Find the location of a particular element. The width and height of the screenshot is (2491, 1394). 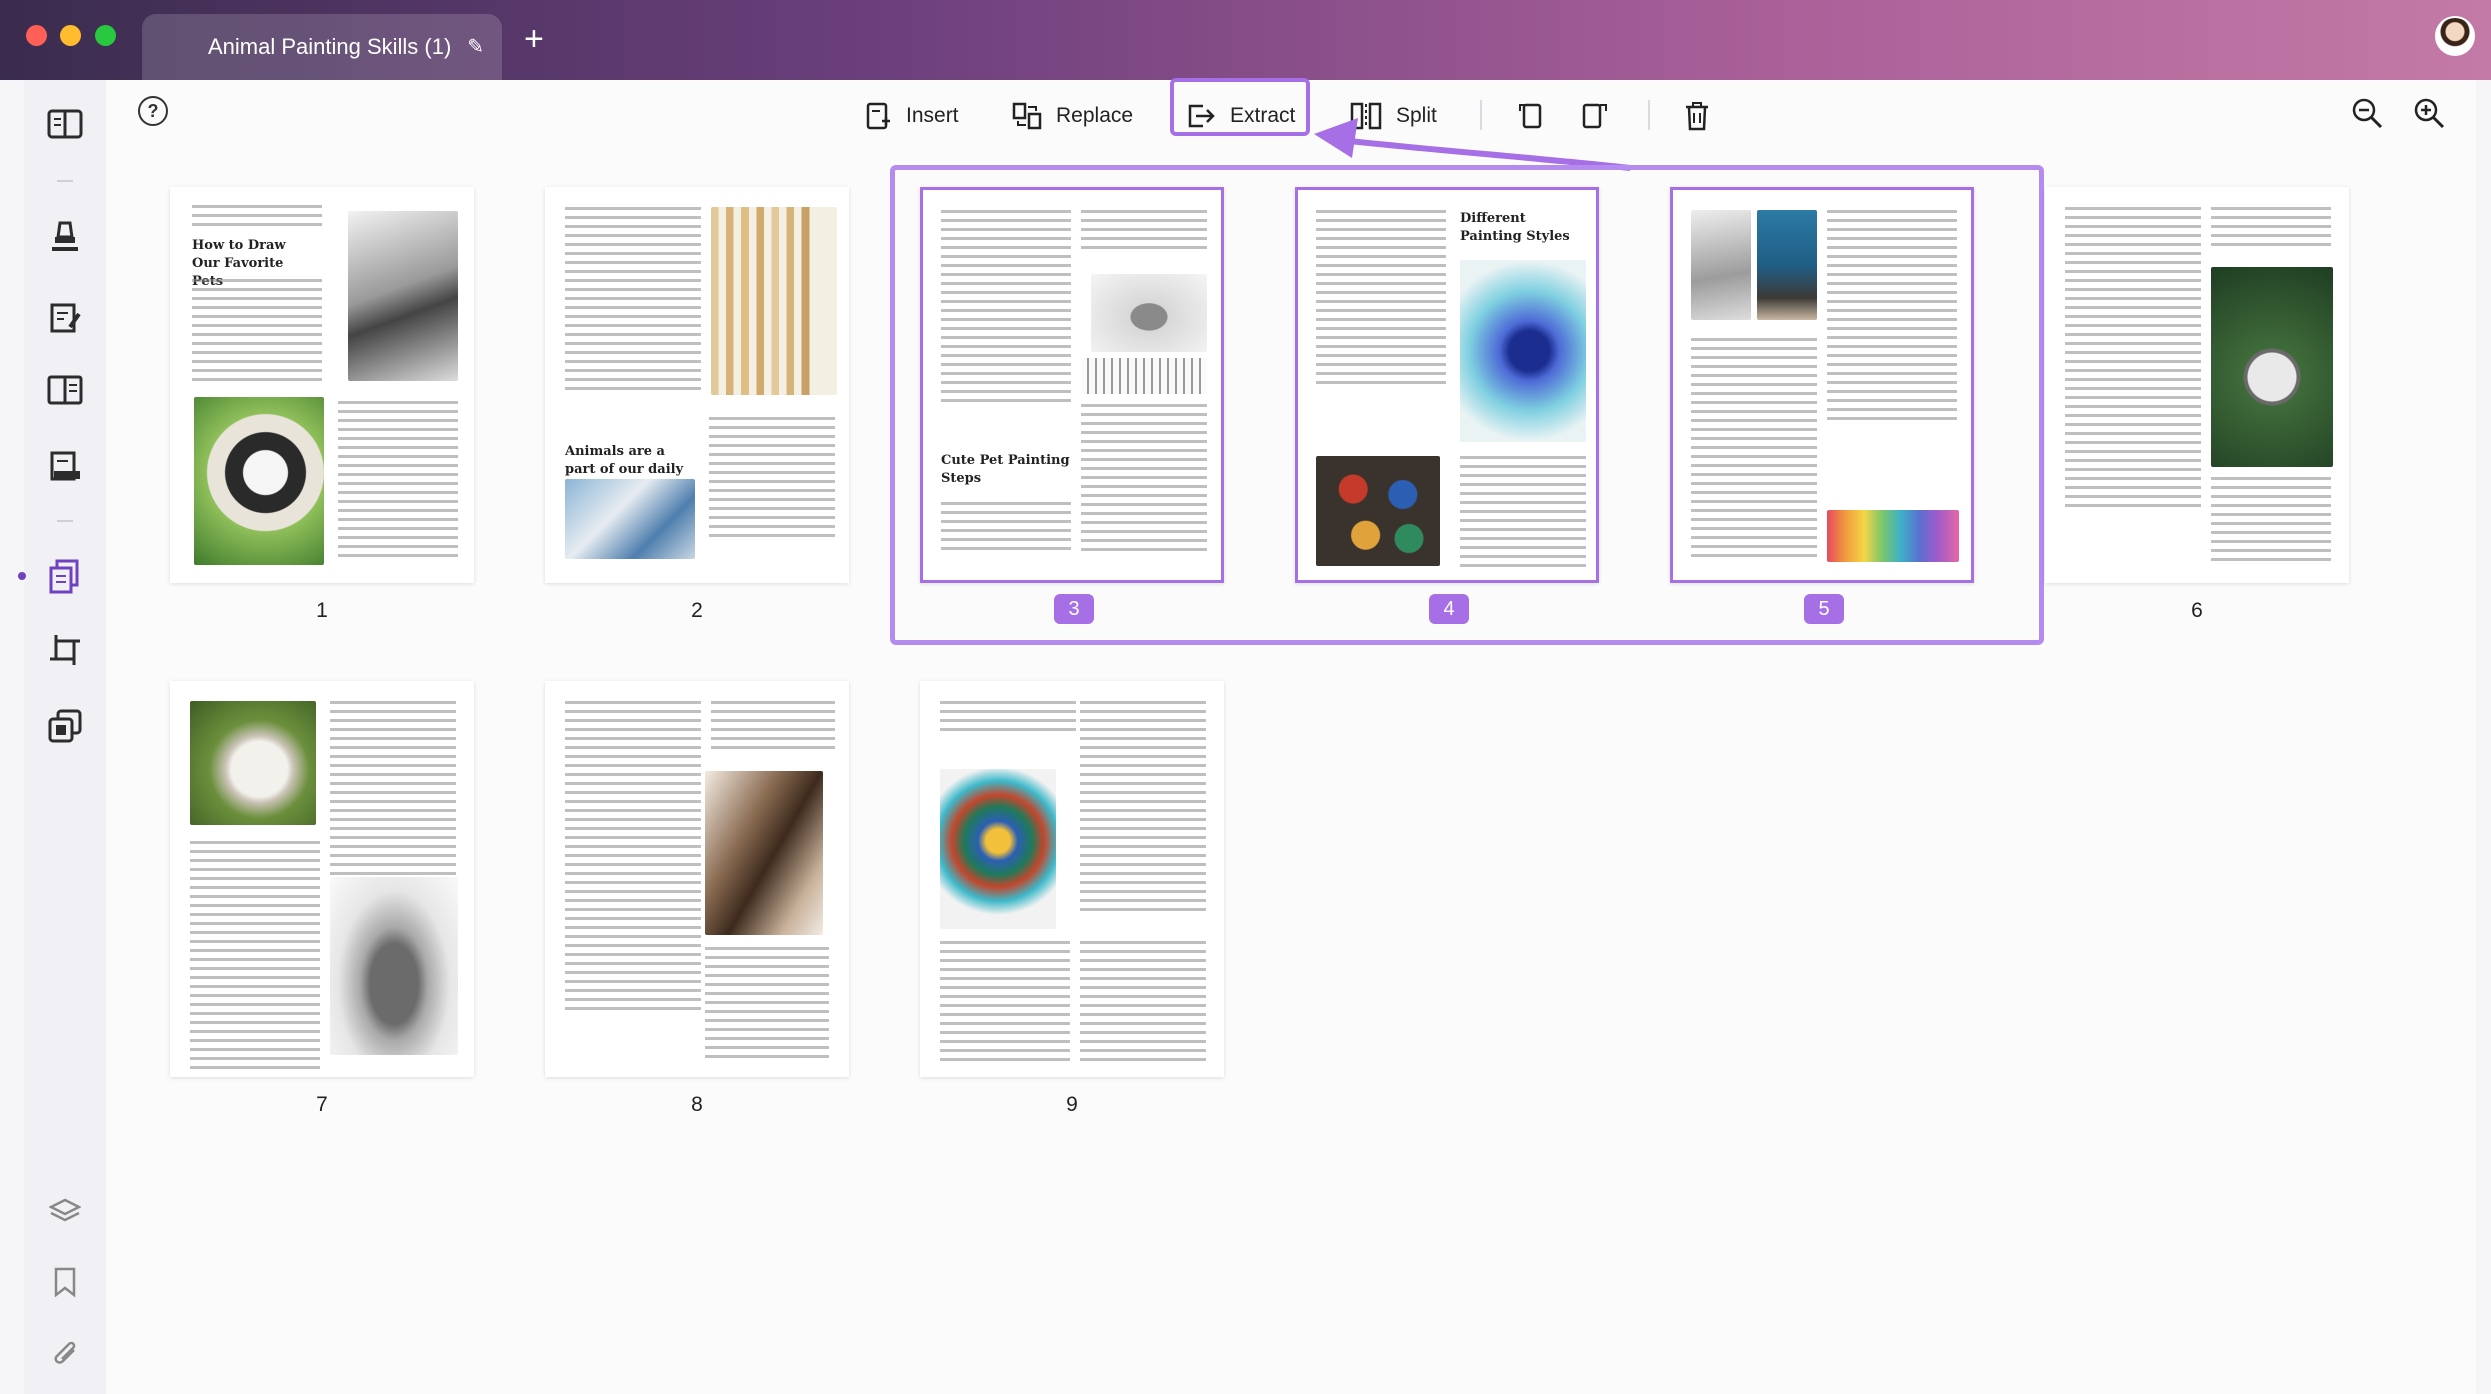

page-thumbnail-3: Cute Pet Painting Steps is located at coordinates (1072, 385).